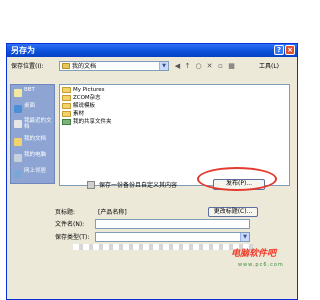 The width and height of the screenshot is (320, 300). Describe the element at coordinates (269, 66) in the screenshot. I see `tools-menu: 工具(L)` at that location.